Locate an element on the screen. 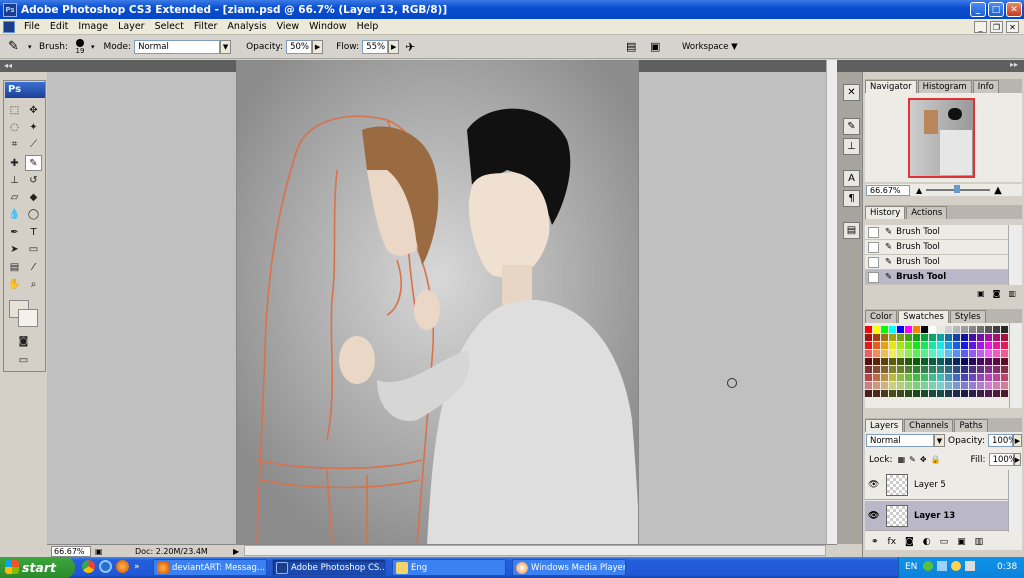 Image resolution: width=1024 pixels, height=578 pixels. zoom-slider is located at coordinates (958, 189).